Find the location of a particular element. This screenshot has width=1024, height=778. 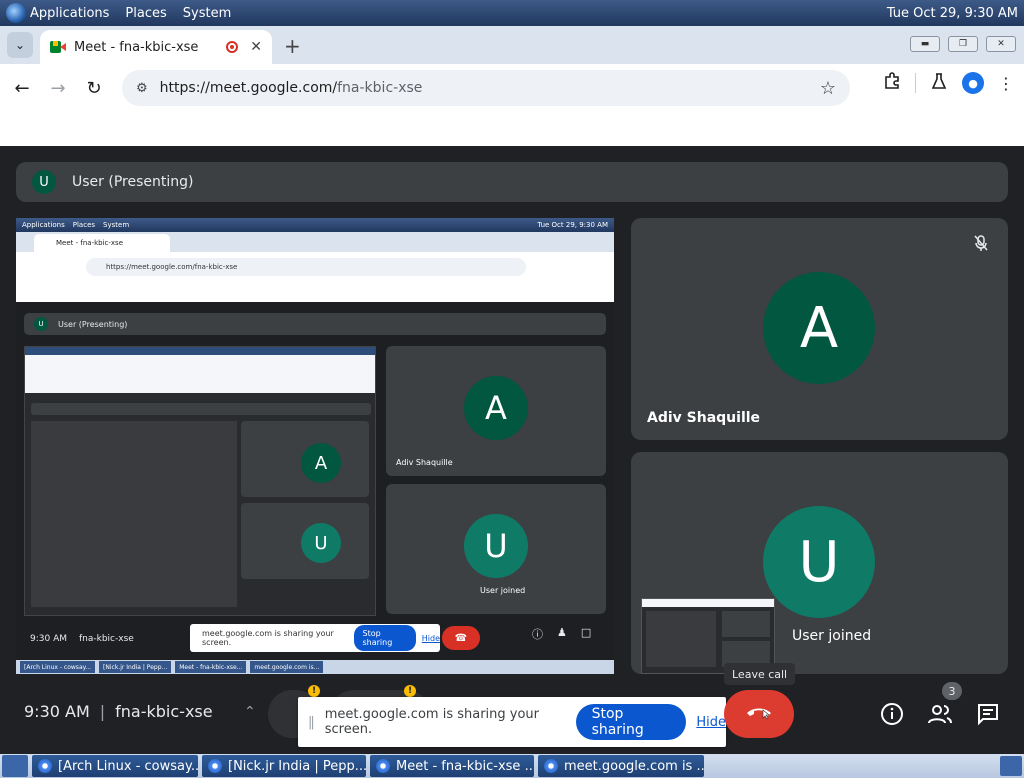

minimize-icon: ▬ is located at coordinates (925, 44).